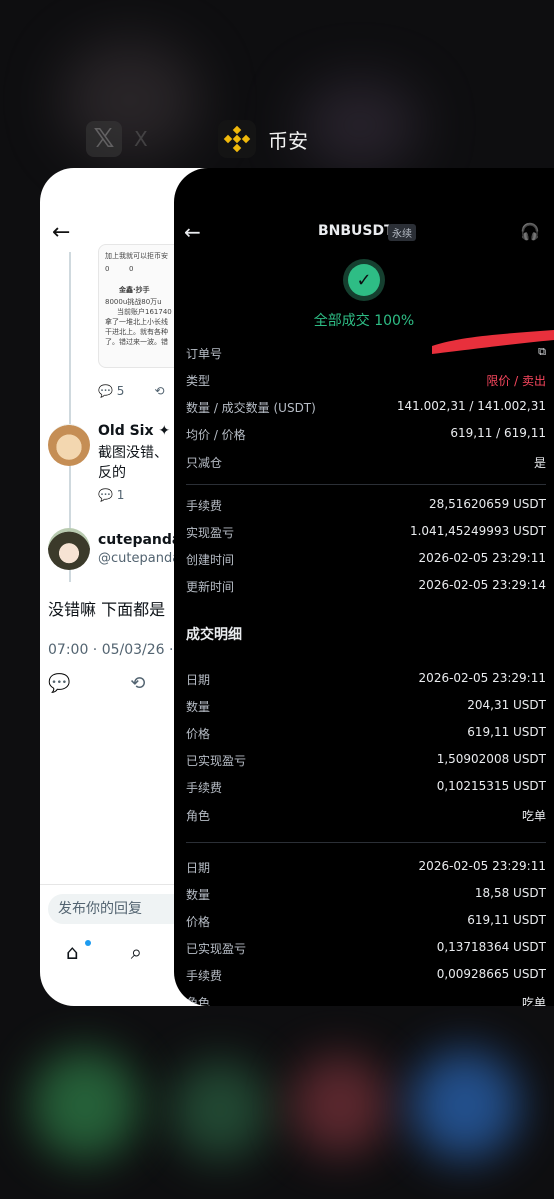  What do you see at coordinates (356, 231) in the screenshot?
I see `symbol-title: BNBUSDT` at bounding box center [356, 231].